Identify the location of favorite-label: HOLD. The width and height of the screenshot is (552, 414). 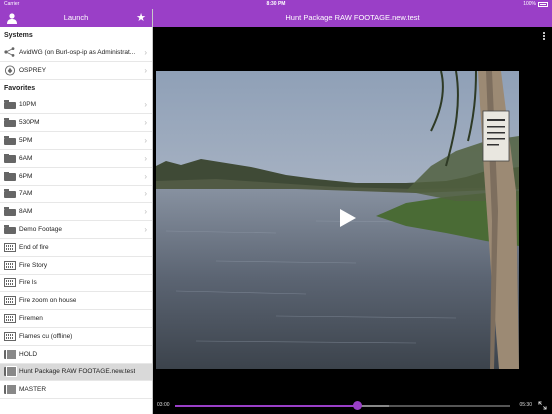
(28, 354).